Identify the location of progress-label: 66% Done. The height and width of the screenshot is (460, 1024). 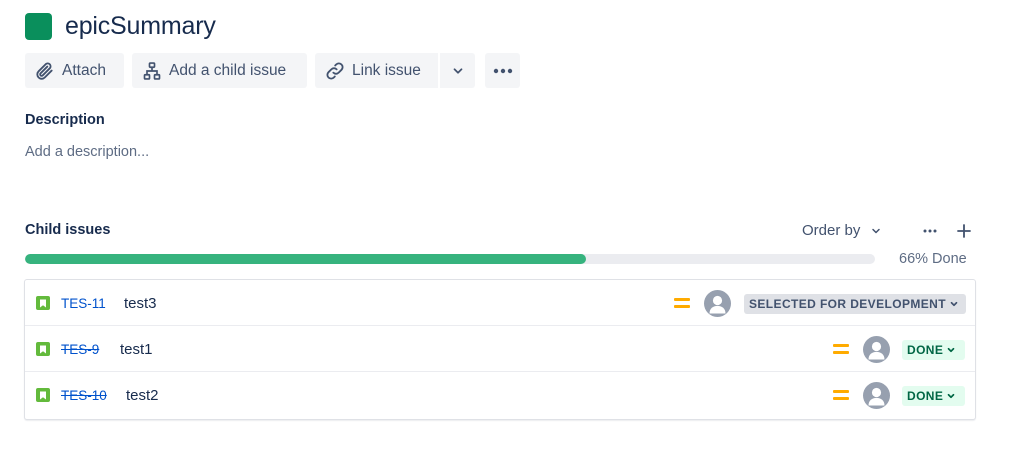
(933, 259).